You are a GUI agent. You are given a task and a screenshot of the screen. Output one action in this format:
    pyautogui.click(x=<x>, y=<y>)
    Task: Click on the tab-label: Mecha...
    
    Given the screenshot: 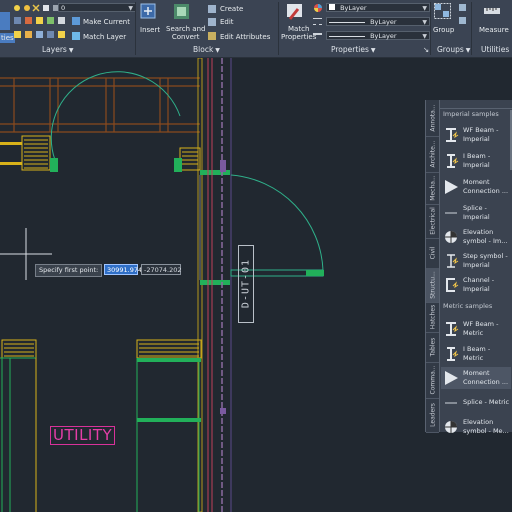 What is the action you would take?
    pyautogui.click(x=433, y=188)
    